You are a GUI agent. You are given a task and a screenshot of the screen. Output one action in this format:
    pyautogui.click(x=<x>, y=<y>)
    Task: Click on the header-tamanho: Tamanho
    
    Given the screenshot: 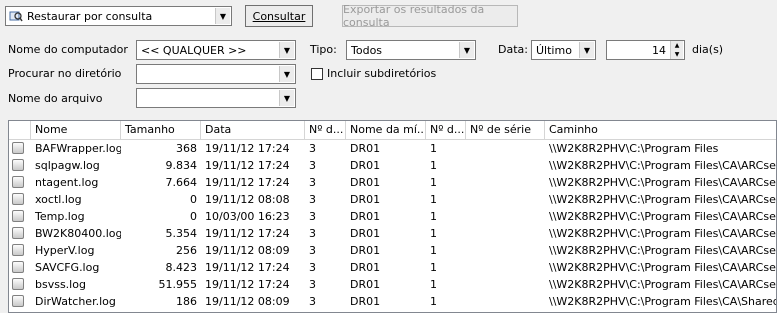 What is the action you would take?
    pyautogui.click(x=161, y=130)
    